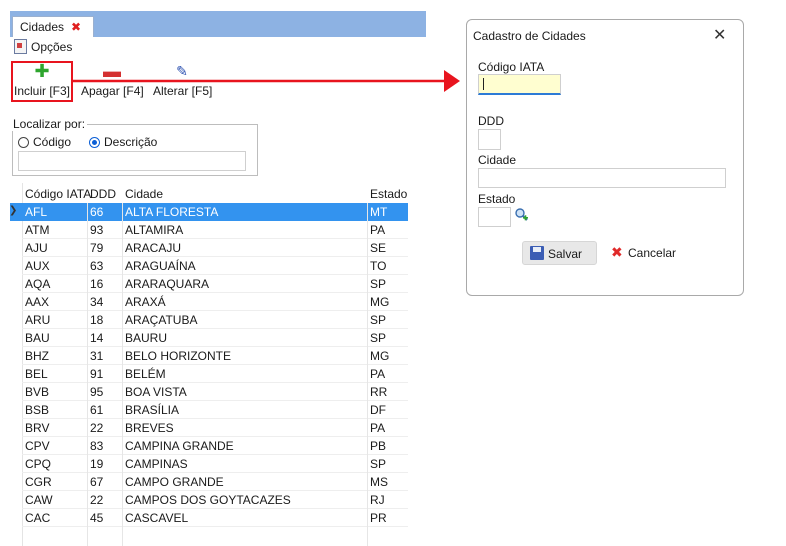  Describe the element at coordinates (494, 217) in the screenshot. I see `estado-field` at that location.